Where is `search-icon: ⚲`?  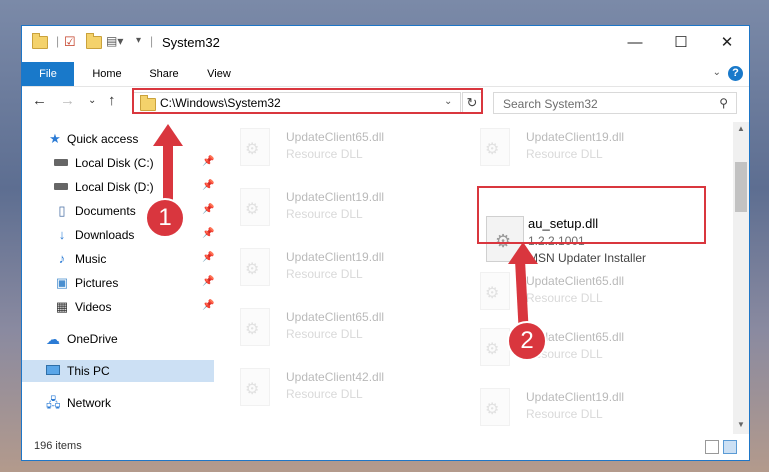
search-icon: ⚲ is located at coordinates (723, 103).